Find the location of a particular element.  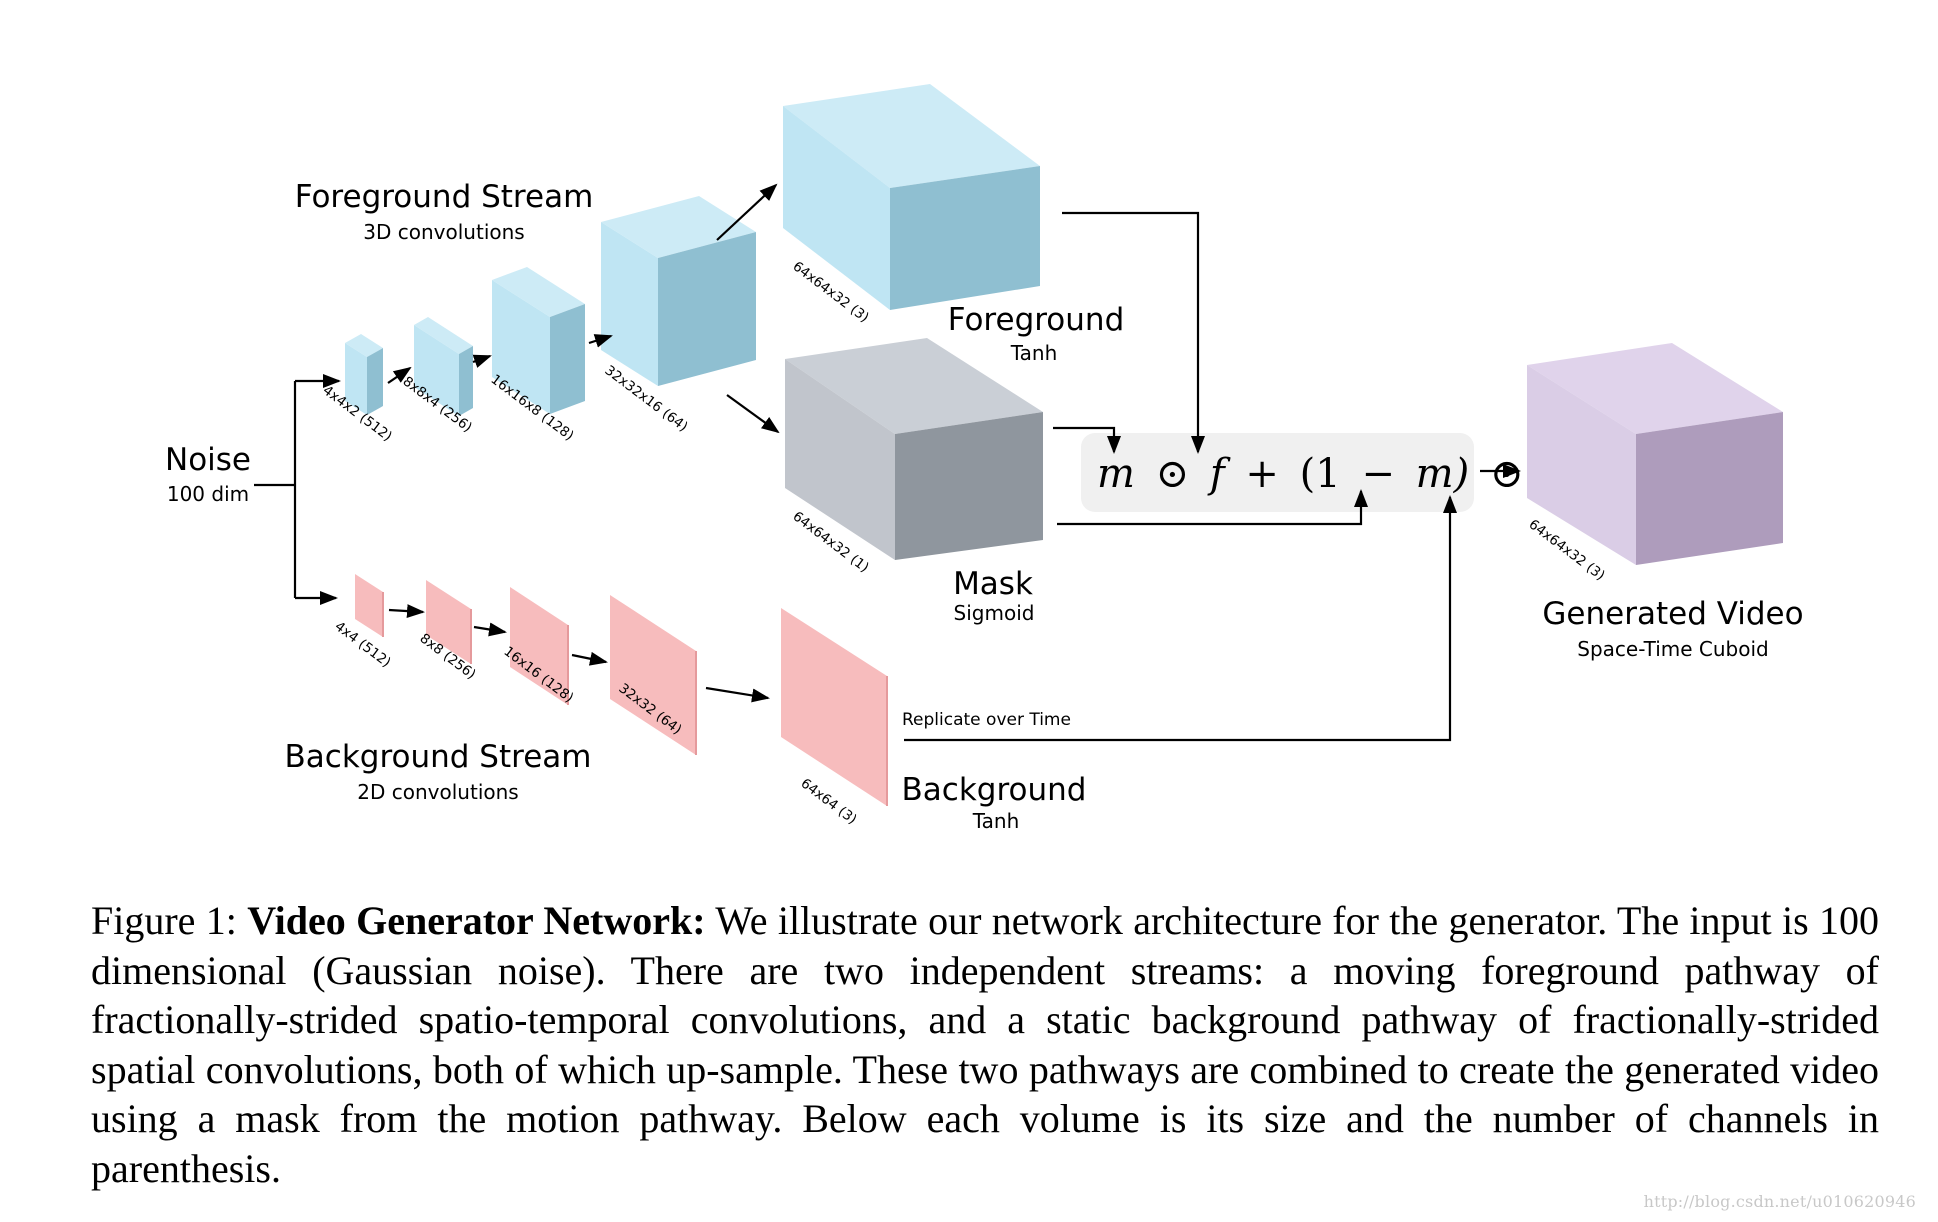

background-stream-title: Background Stream is located at coordinates (438, 757).